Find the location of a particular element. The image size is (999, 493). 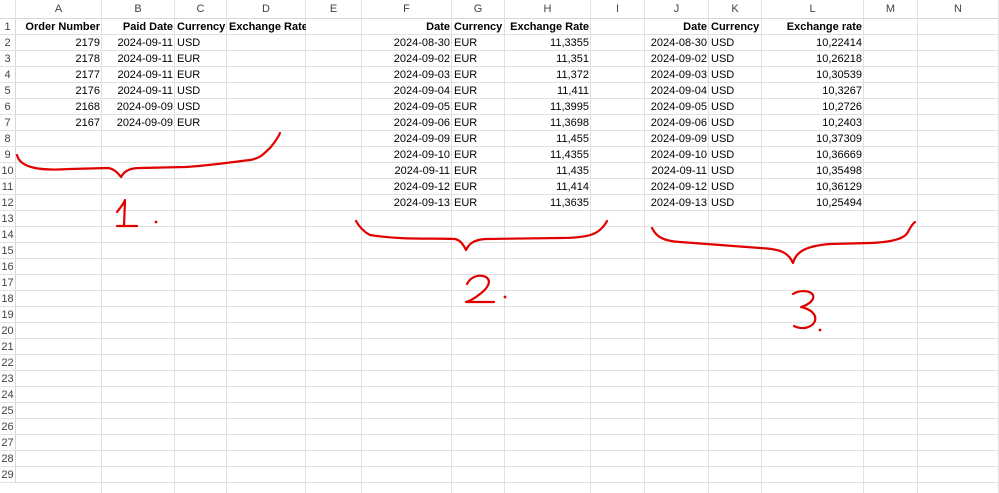

table2-cell: 11,414 is located at coordinates (548, 187).